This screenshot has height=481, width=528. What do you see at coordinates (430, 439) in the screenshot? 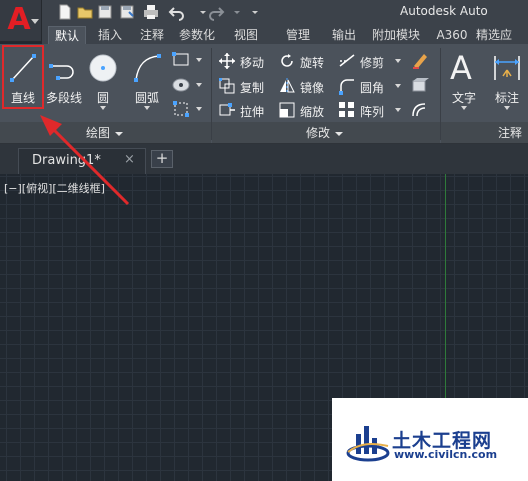
I see `watermark: 土木工程网 www.civilcn.com` at bounding box center [430, 439].